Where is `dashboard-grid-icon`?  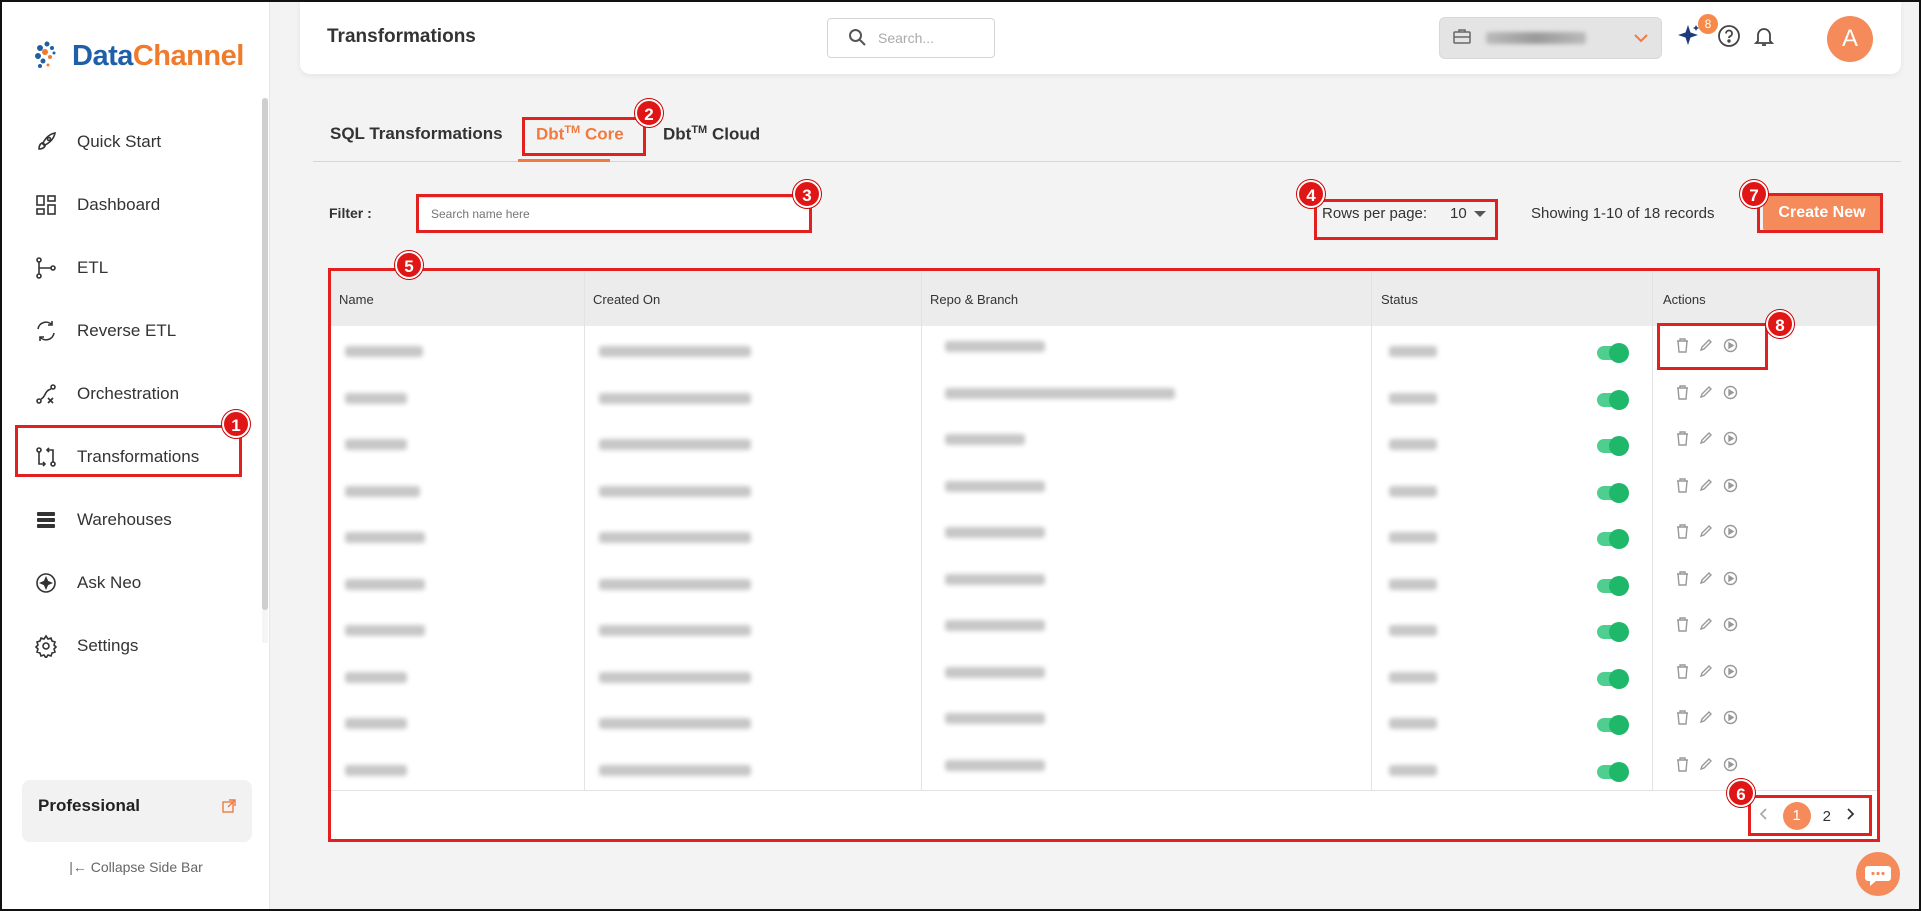
dashboard-grid-icon is located at coordinates (46, 205).